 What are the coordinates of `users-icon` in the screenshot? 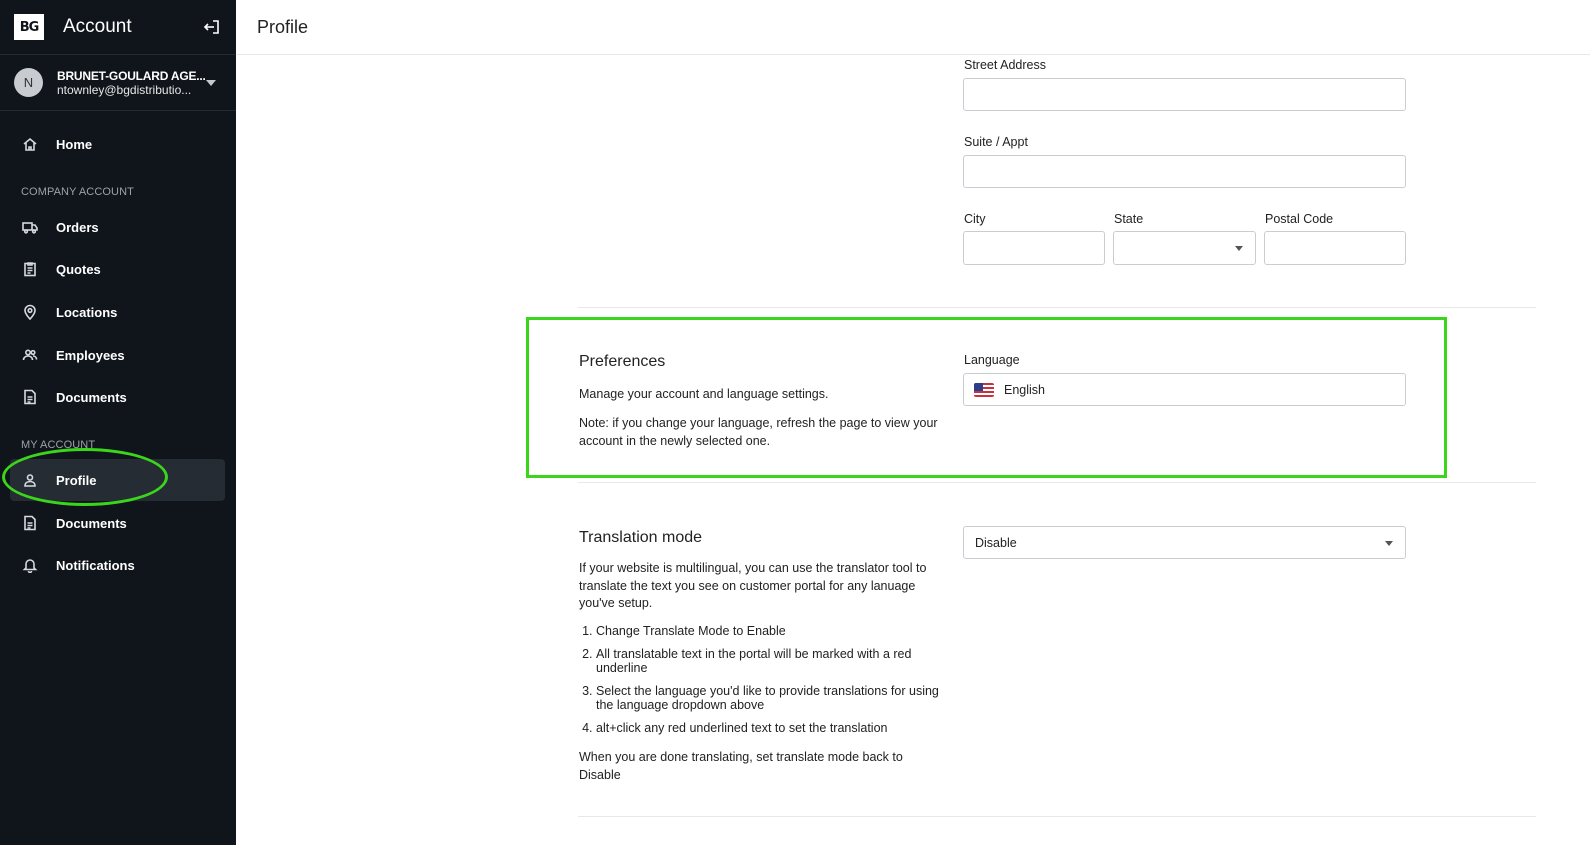 It's located at (30, 355).